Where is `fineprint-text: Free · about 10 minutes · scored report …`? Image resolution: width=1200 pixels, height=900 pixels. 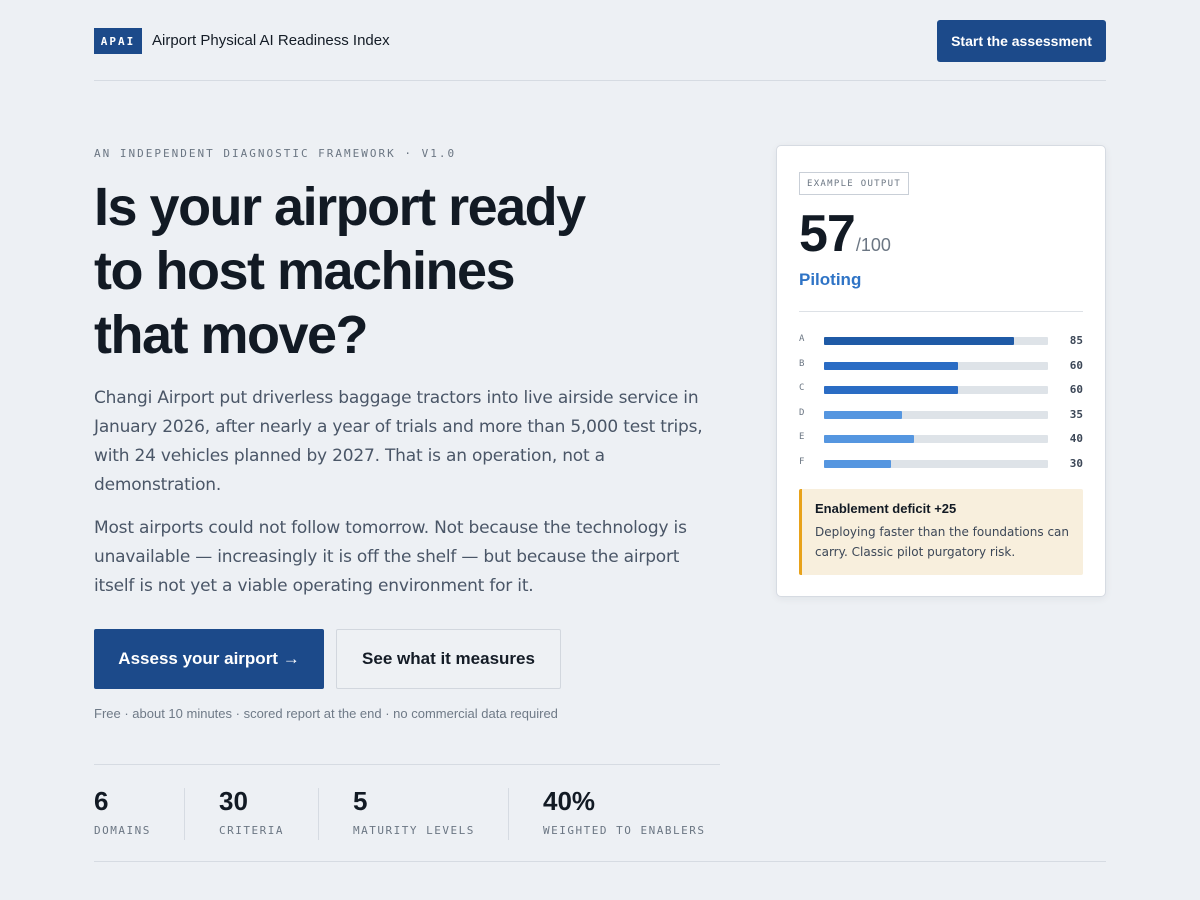
fineprint-text: Free · about 10 minutes · scored report … is located at coordinates (326, 713).